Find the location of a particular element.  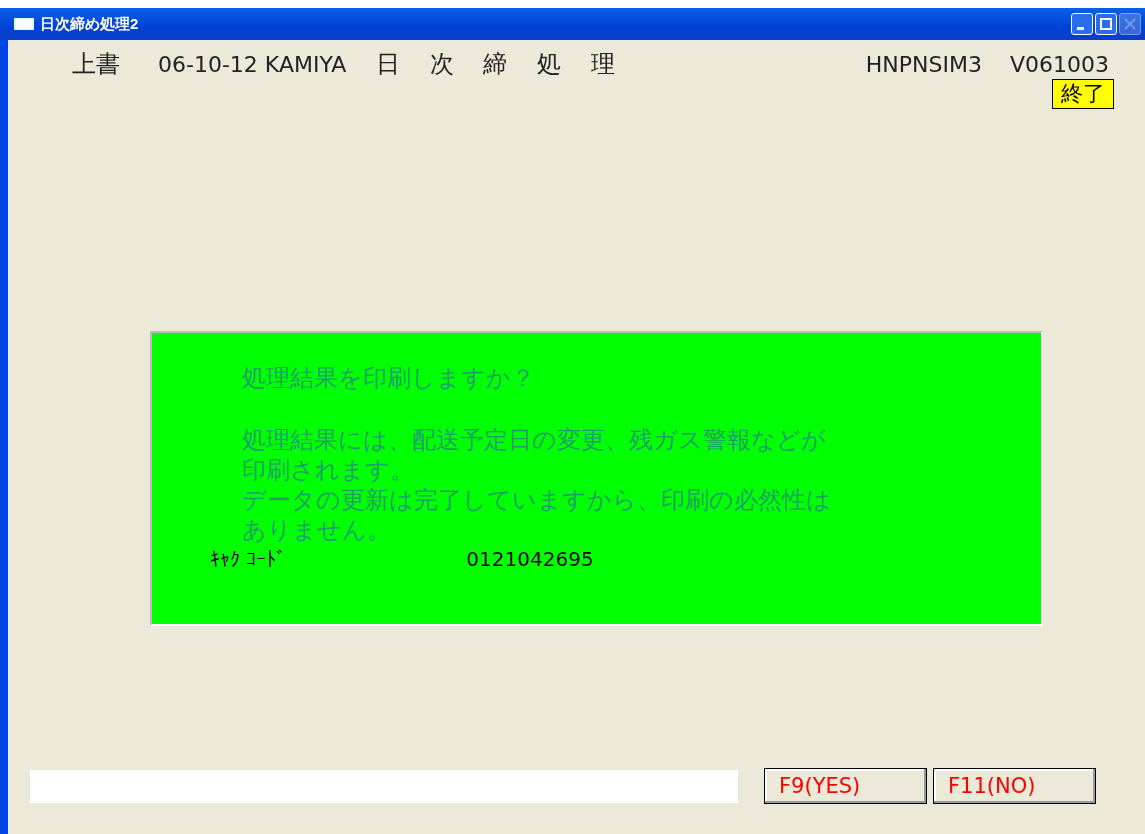

maximize-button is located at coordinates (1106, 24).